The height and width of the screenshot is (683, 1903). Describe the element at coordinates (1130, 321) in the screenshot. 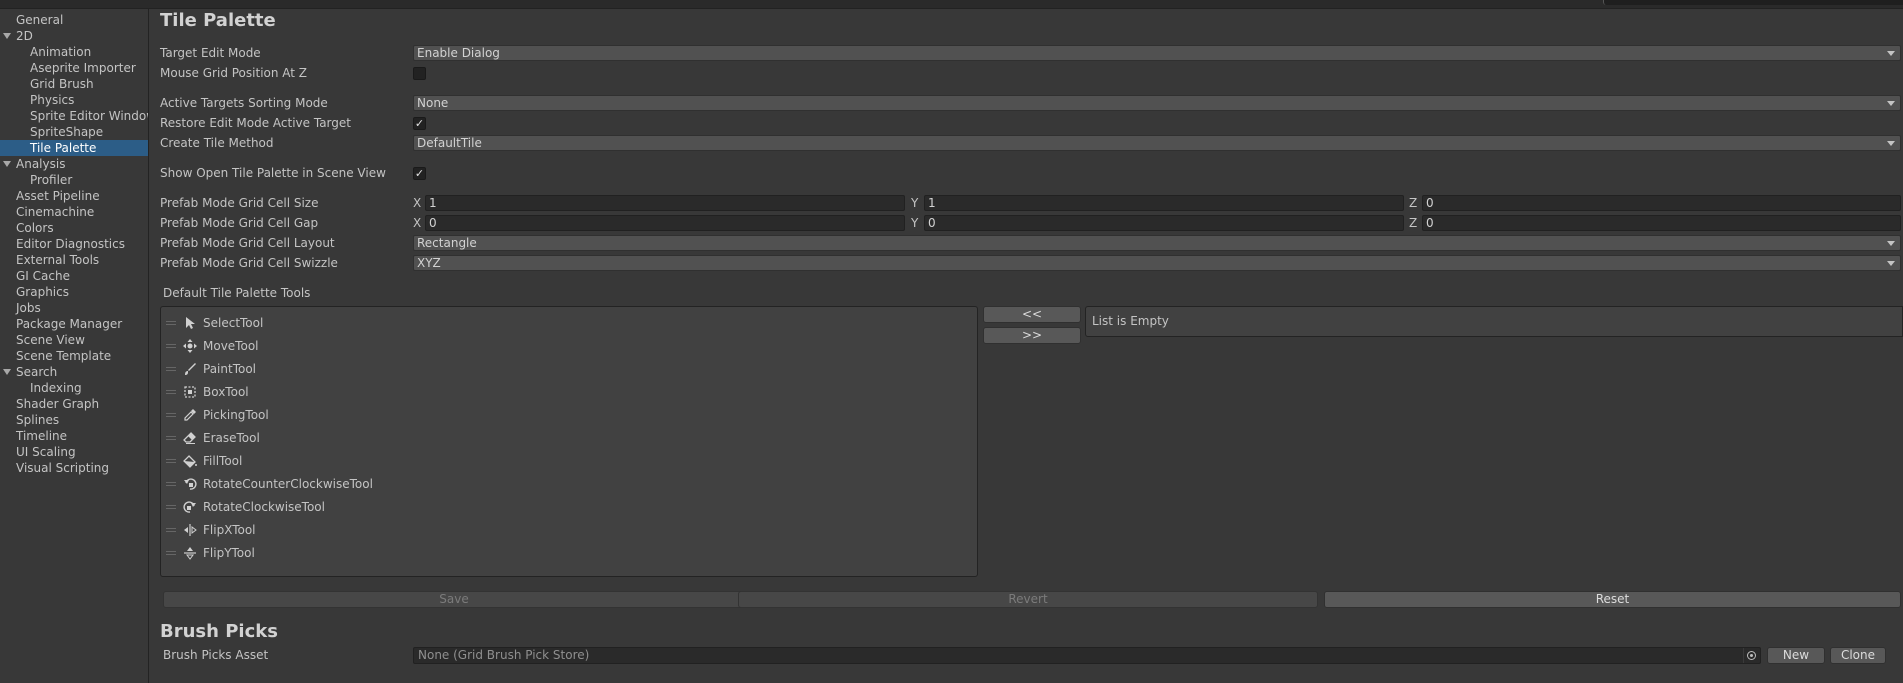

I see `empty-list-text: List is Empty` at that location.